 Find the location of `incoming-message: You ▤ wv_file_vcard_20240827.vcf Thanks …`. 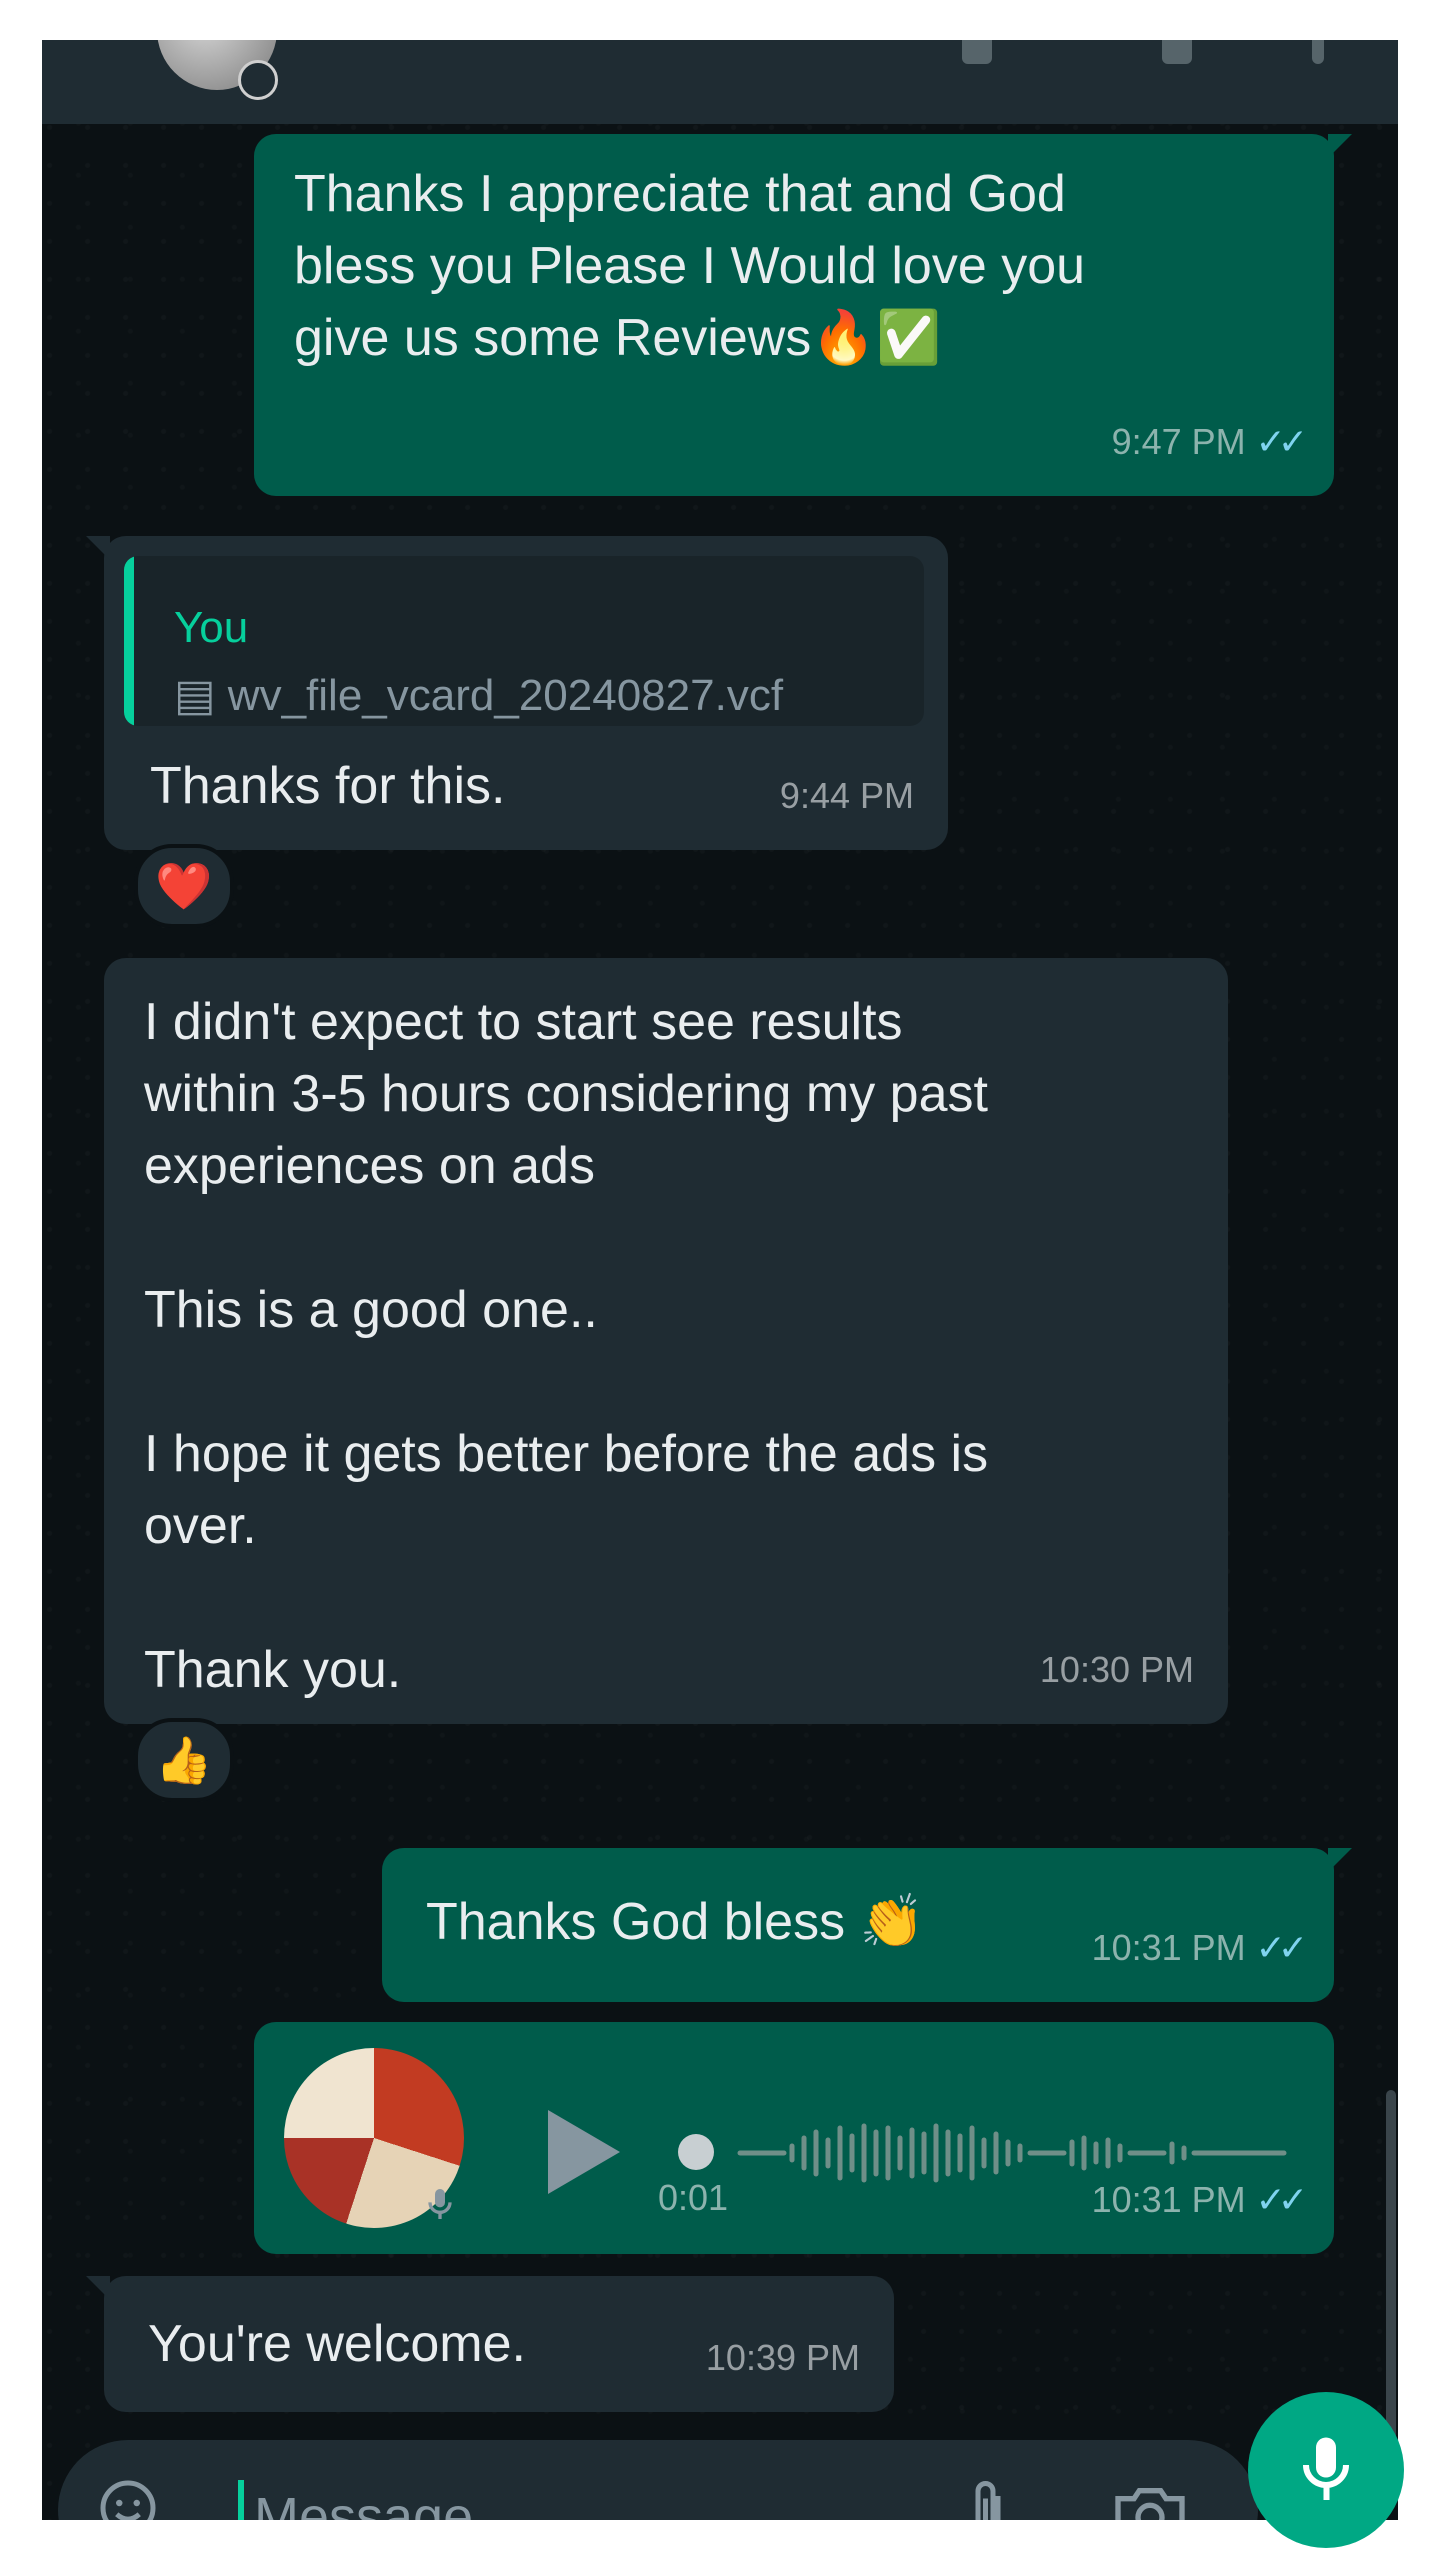

incoming-message: You ▤ wv_file_vcard_20240827.vcf Thanks … is located at coordinates (517, 693).